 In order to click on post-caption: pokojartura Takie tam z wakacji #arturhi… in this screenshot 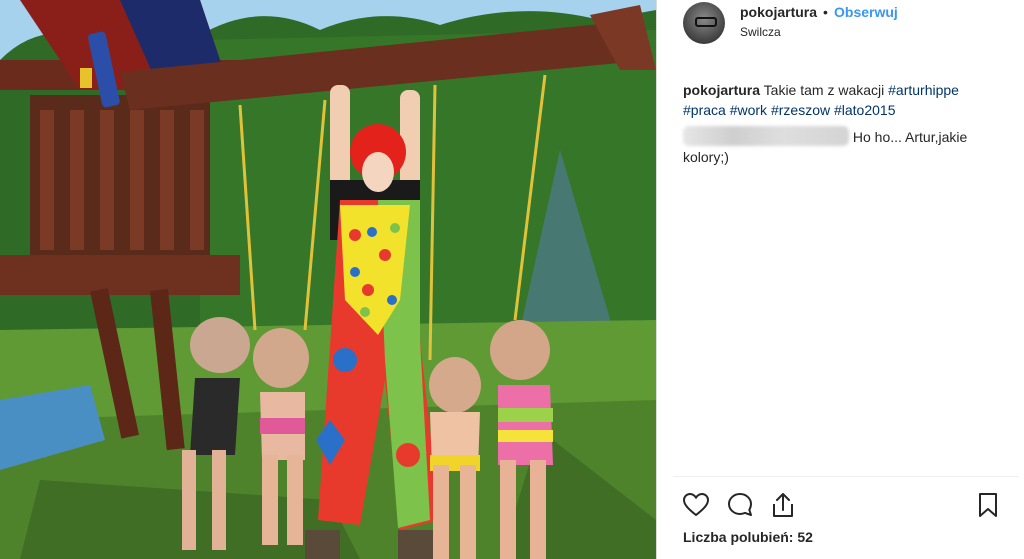, I will do `click(850, 100)`.